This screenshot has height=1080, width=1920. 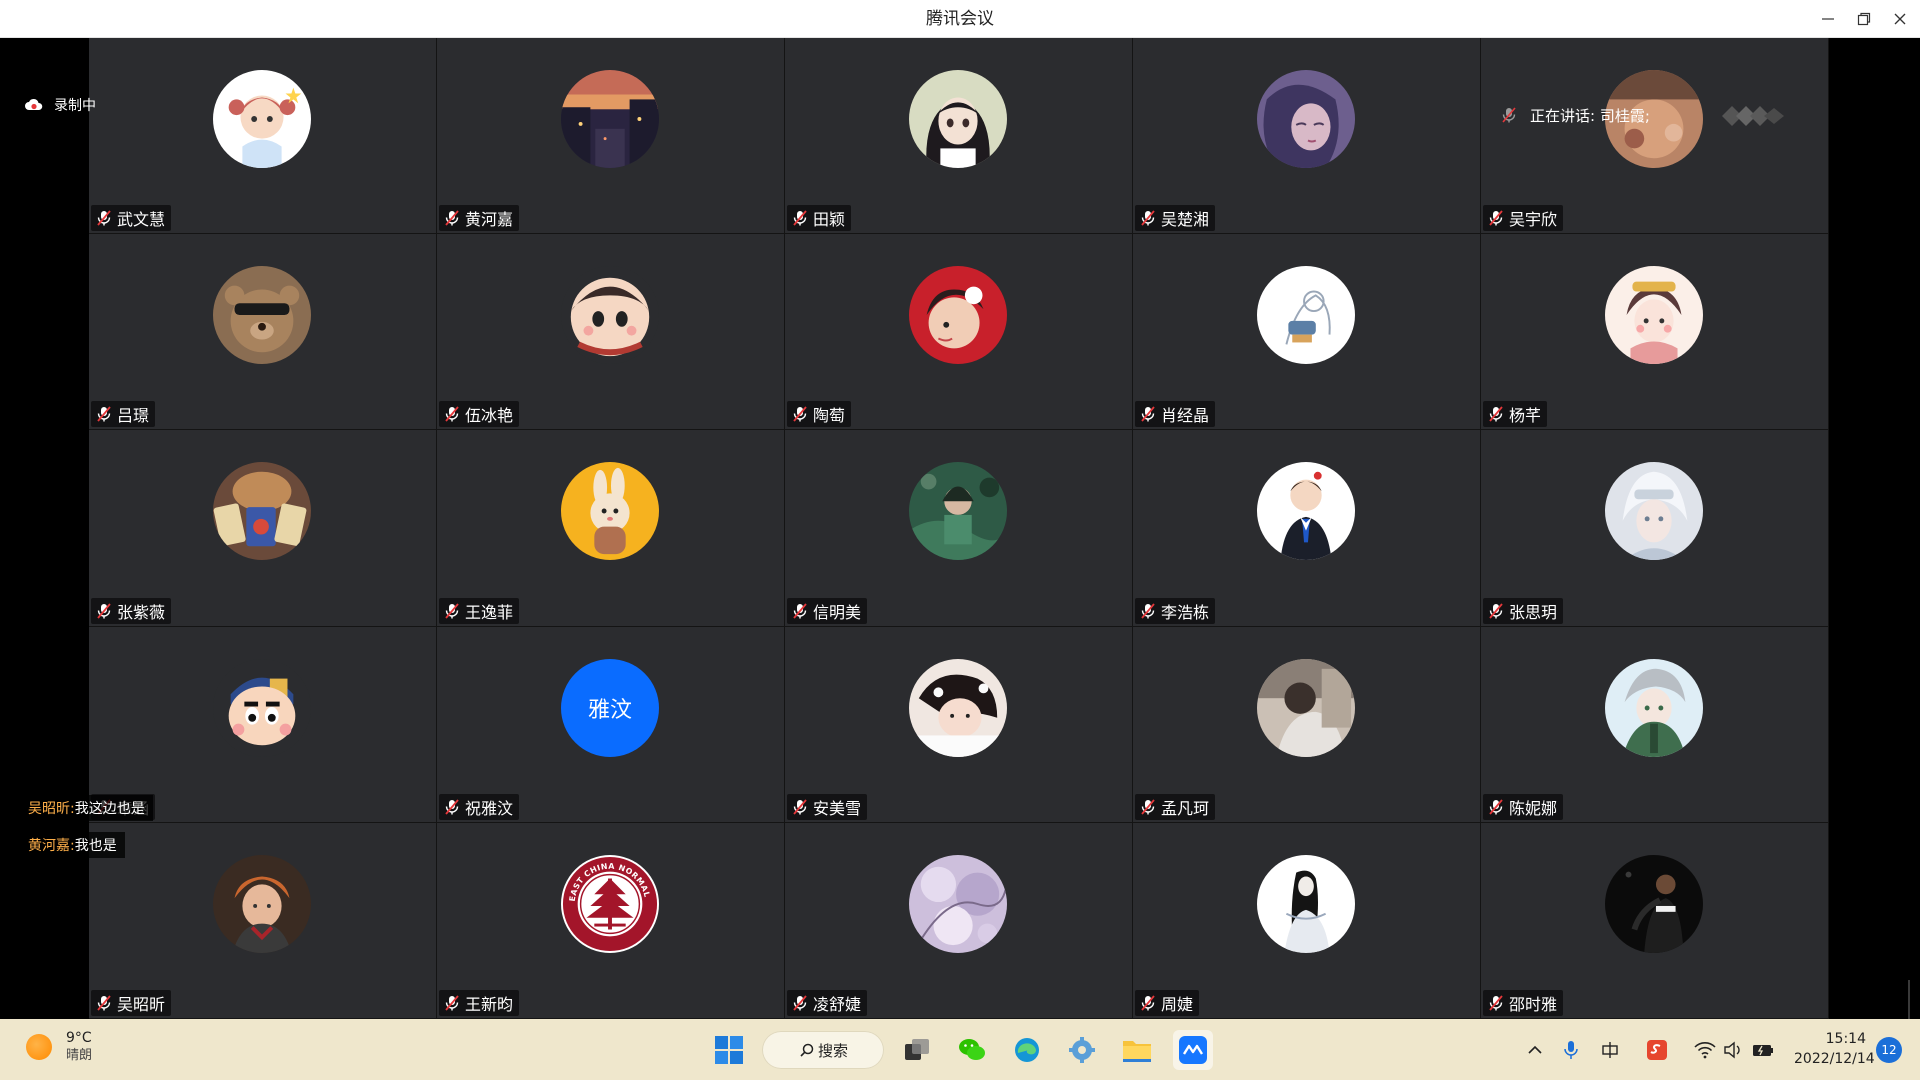 I want to click on participant-tile: 黄河嘉, so click(x=611, y=136).